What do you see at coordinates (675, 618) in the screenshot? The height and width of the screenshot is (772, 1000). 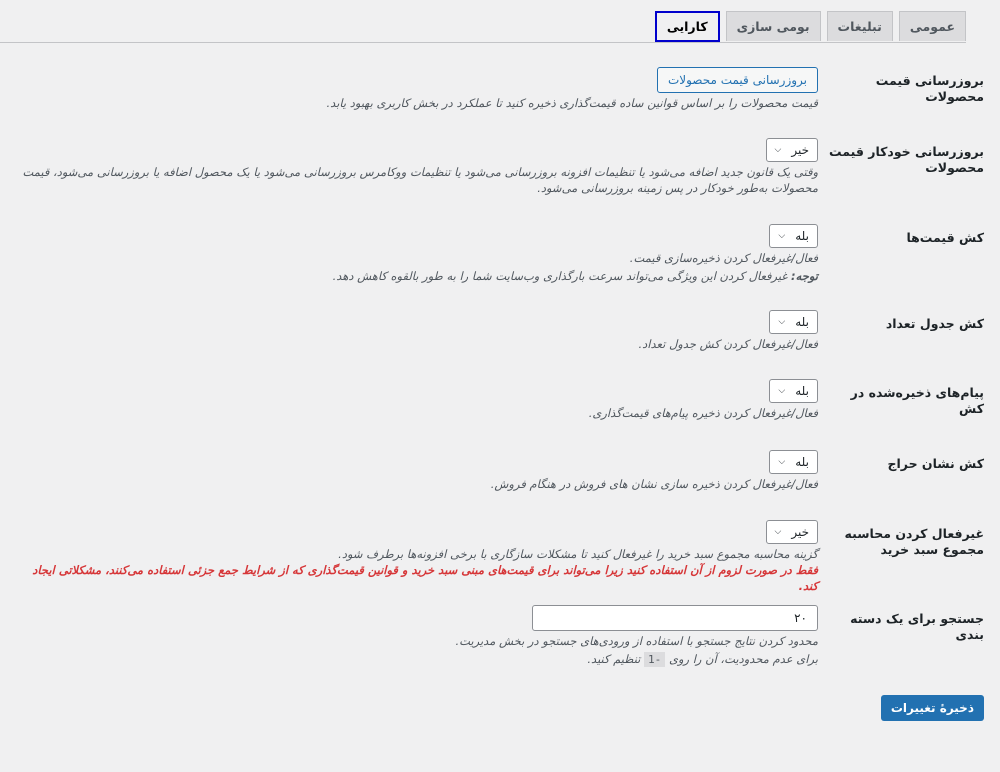 I see `search-limit-input: ۲۰` at bounding box center [675, 618].